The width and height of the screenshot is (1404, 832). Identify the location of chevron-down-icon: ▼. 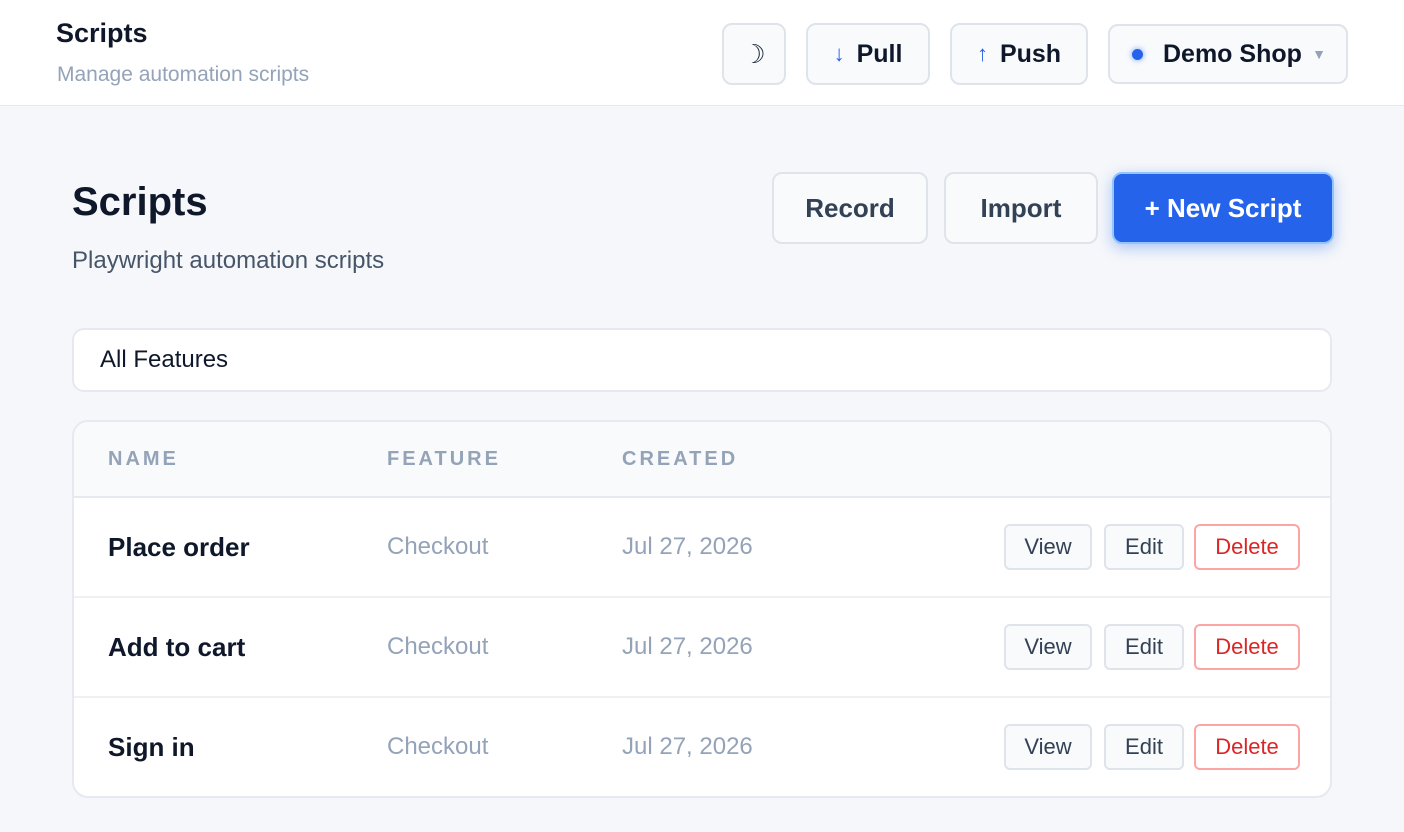
(1319, 54).